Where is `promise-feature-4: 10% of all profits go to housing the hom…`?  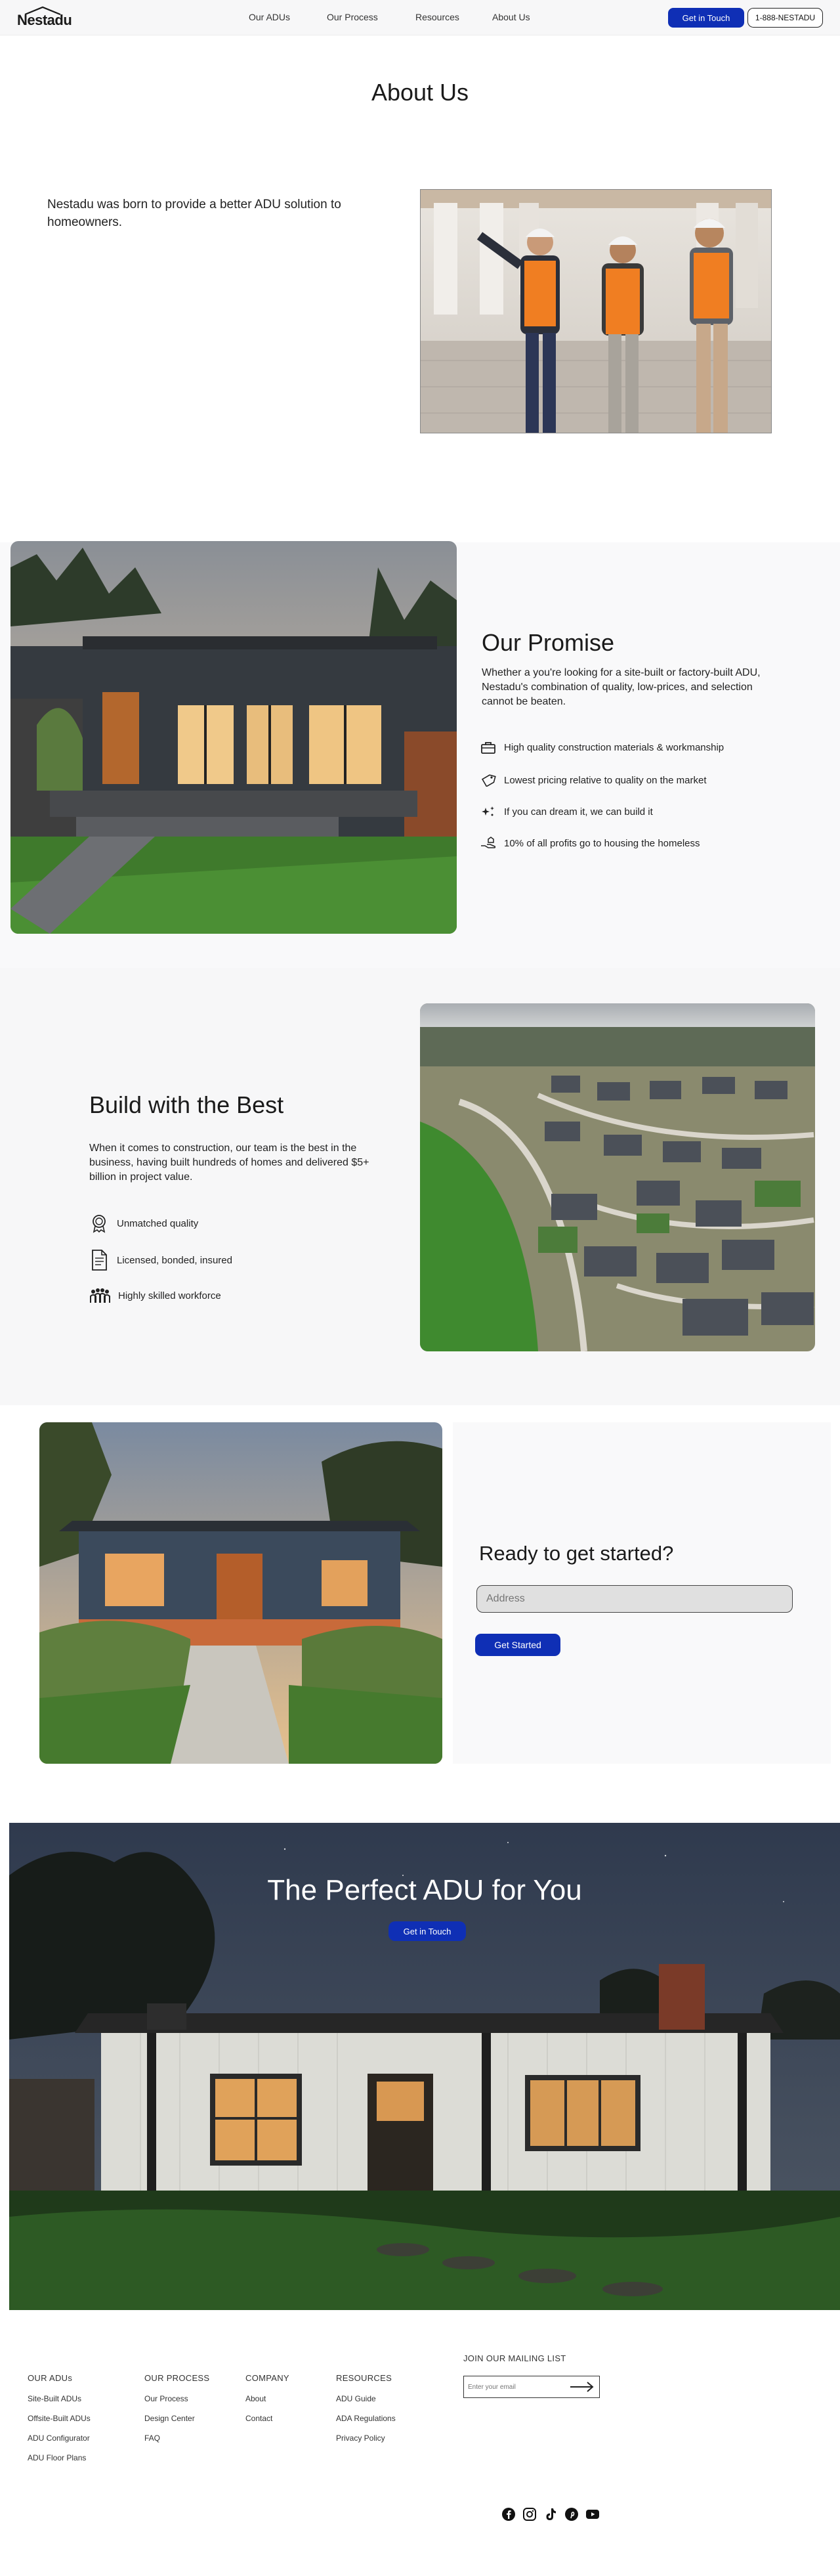 promise-feature-4: 10% of all profits go to housing the hom… is located at coordinates (590, 843).